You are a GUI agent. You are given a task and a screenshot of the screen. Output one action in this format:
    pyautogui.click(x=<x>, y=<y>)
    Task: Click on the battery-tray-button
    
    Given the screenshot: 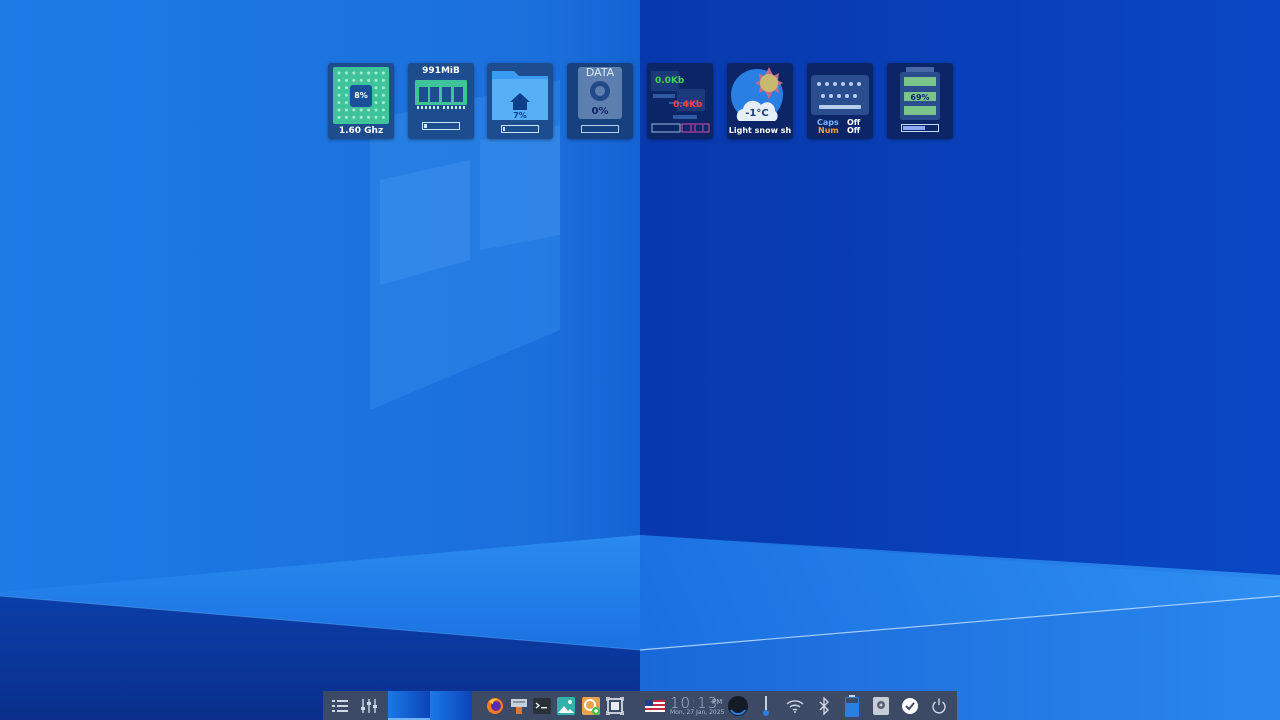 What is the action you would take?
    pyautogui.click(x=852, y=705)
    